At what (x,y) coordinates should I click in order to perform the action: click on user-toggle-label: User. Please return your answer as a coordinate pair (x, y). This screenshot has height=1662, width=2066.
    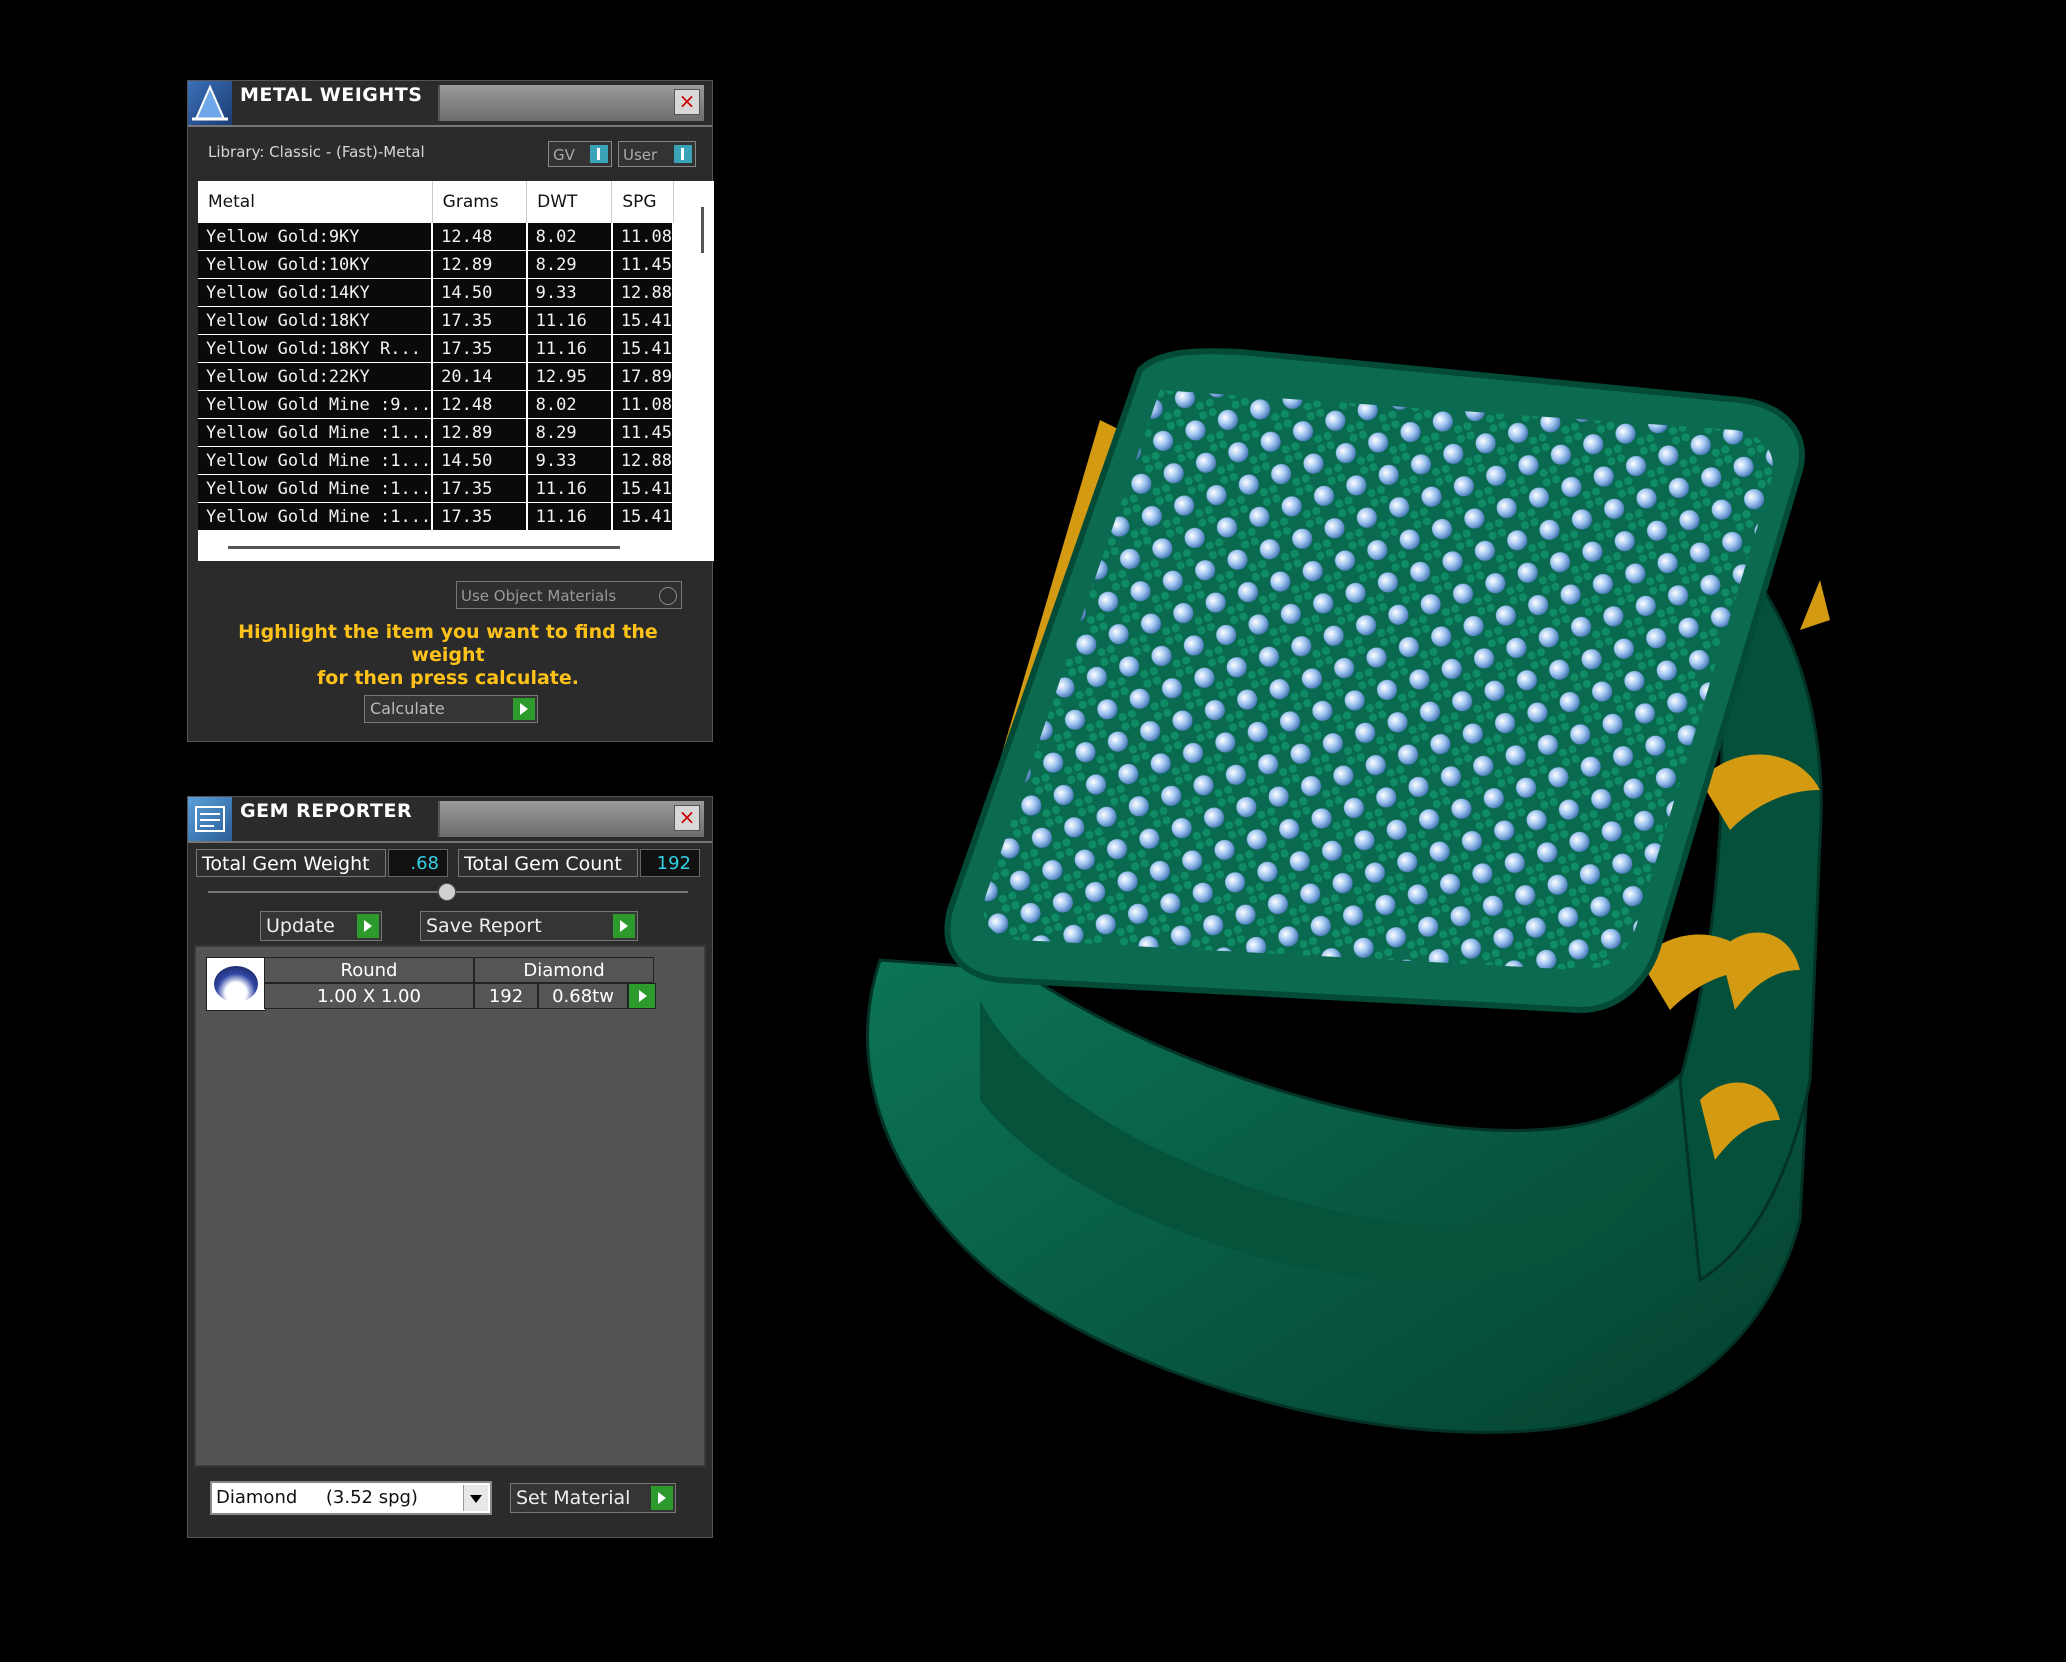
    Looking at the image, I should click on (640, 155).